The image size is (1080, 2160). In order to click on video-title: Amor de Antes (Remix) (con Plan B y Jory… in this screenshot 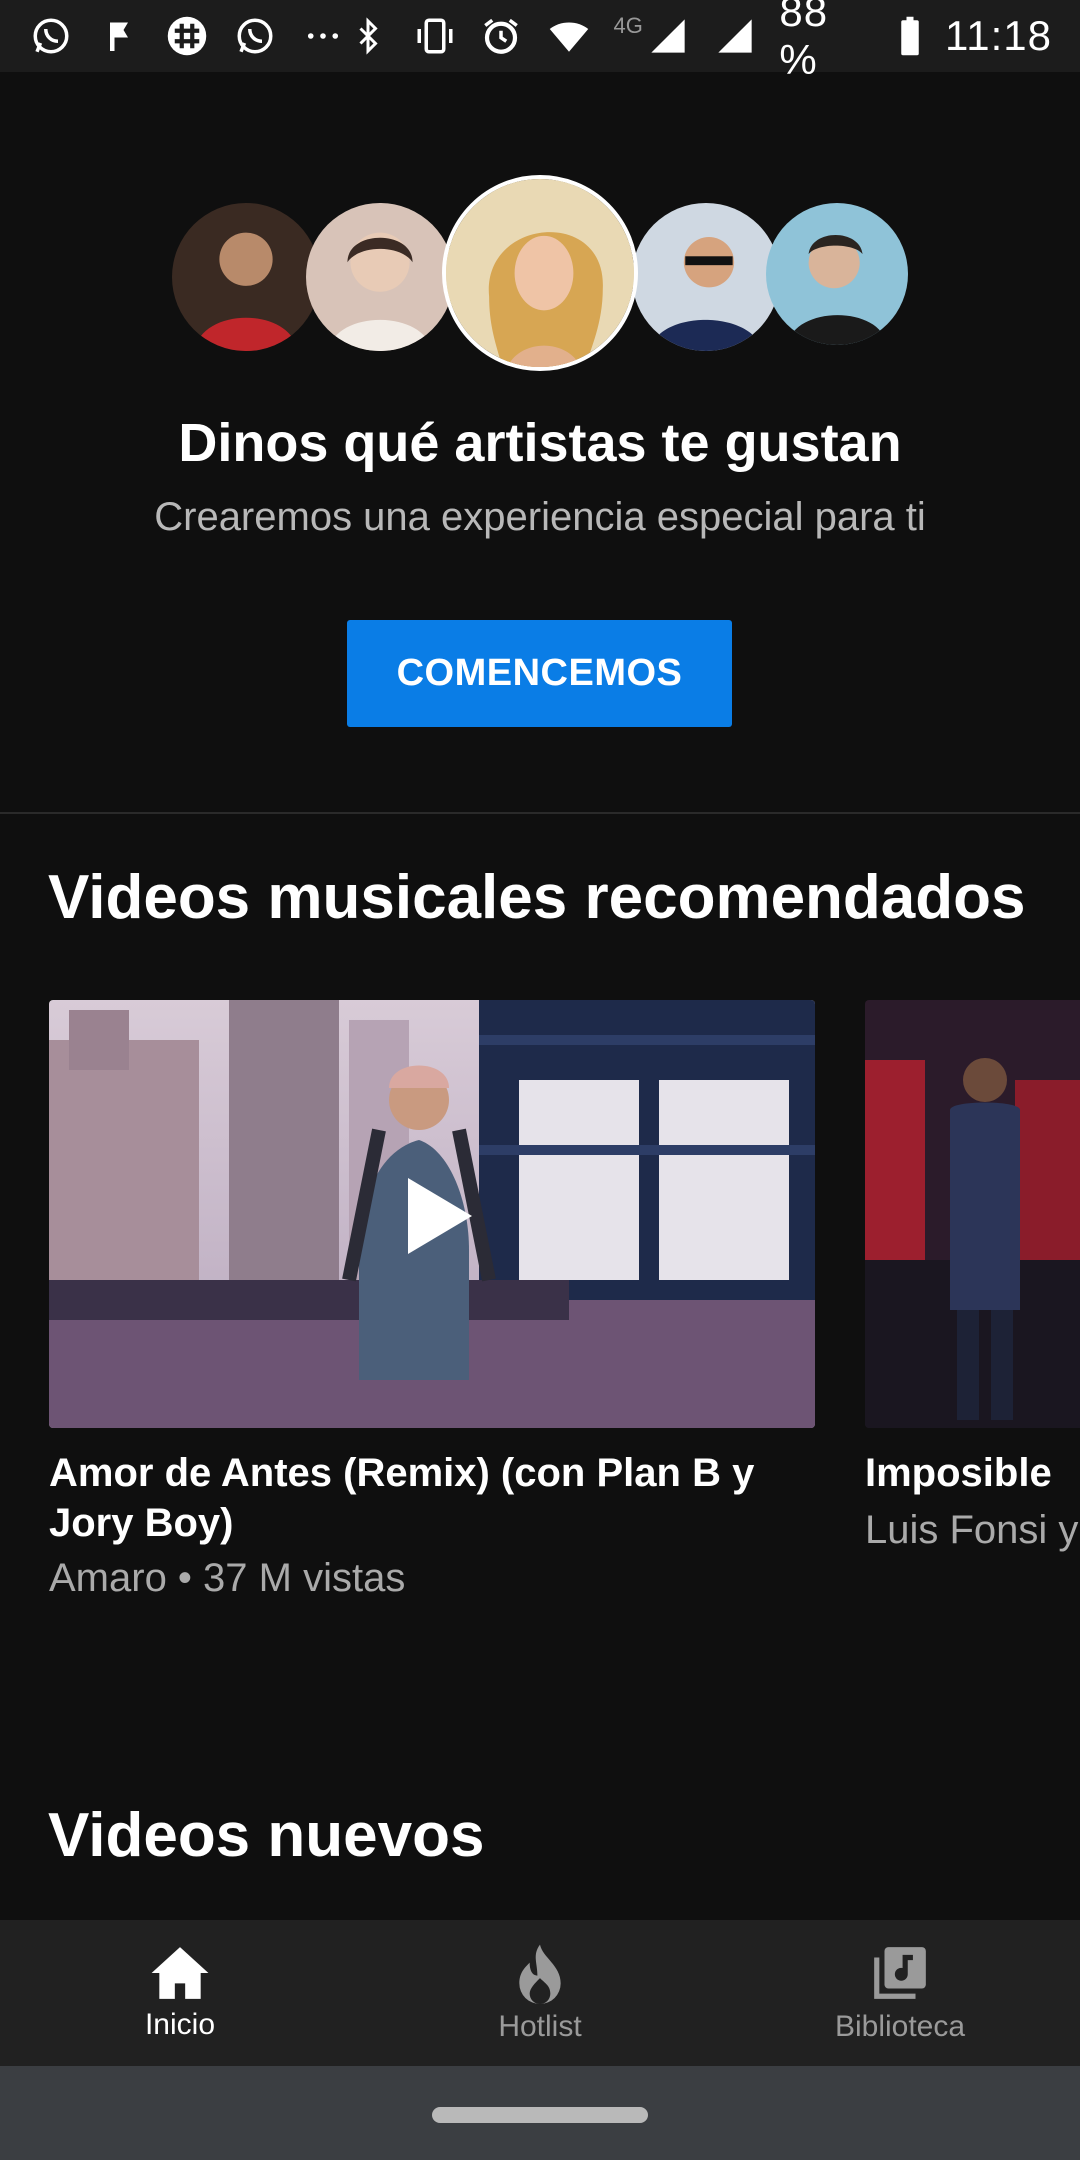, I will do `click(419, 1498)`.